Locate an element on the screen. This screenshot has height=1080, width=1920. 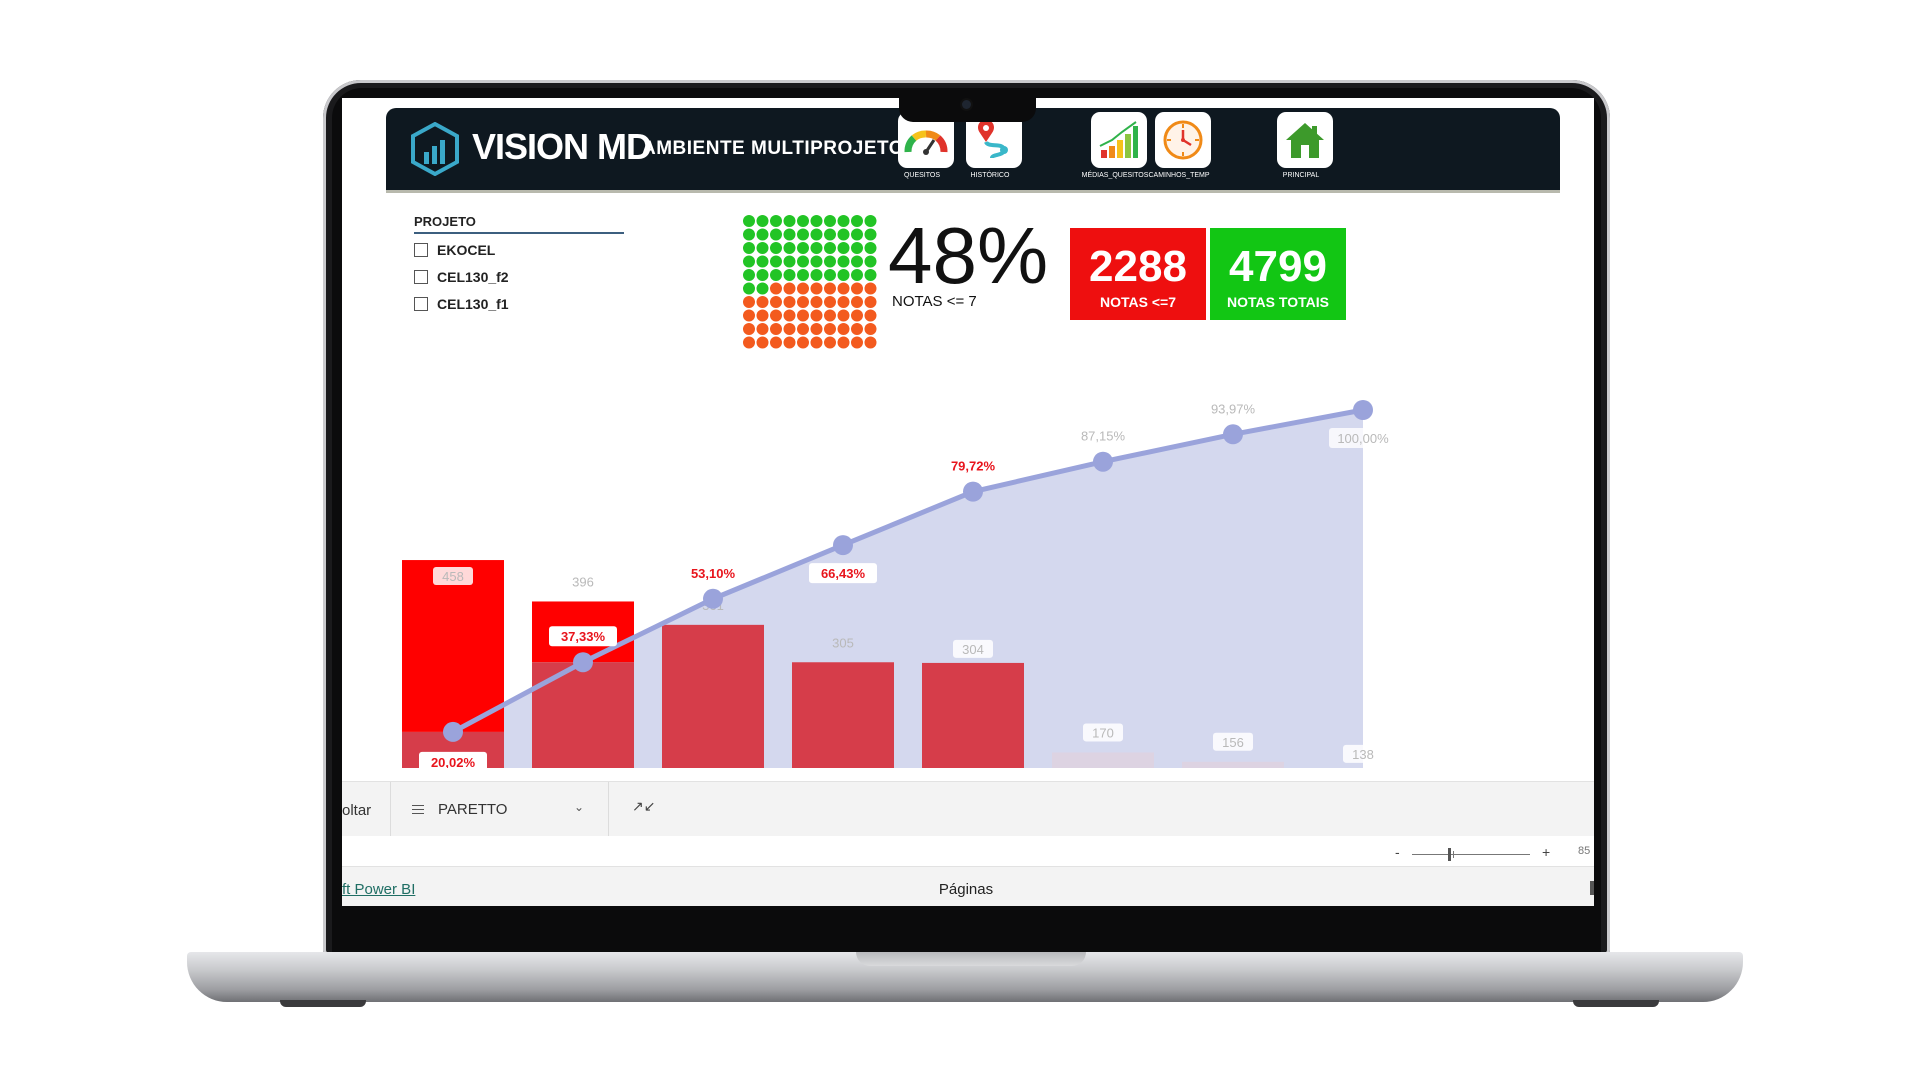
collapse-icon: ↗↙ is located at coordinates (643, 806).